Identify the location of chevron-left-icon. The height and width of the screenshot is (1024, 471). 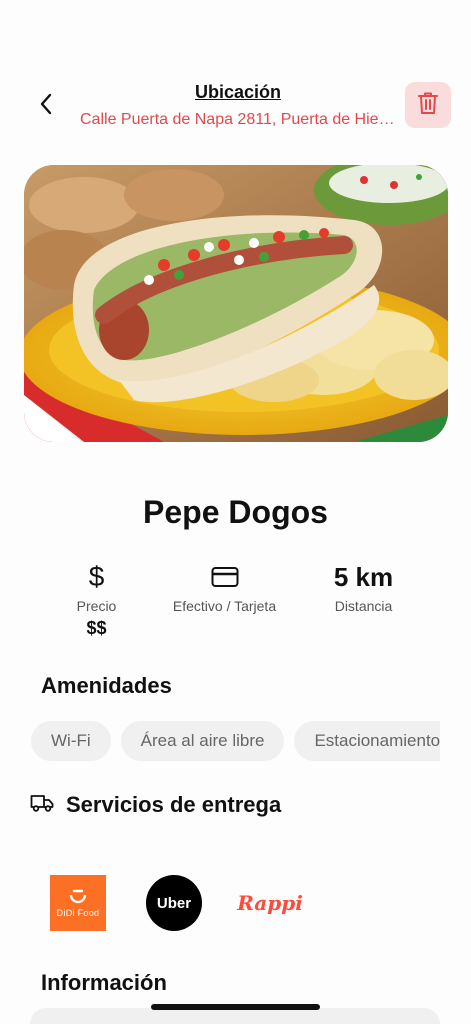
(46, 106).